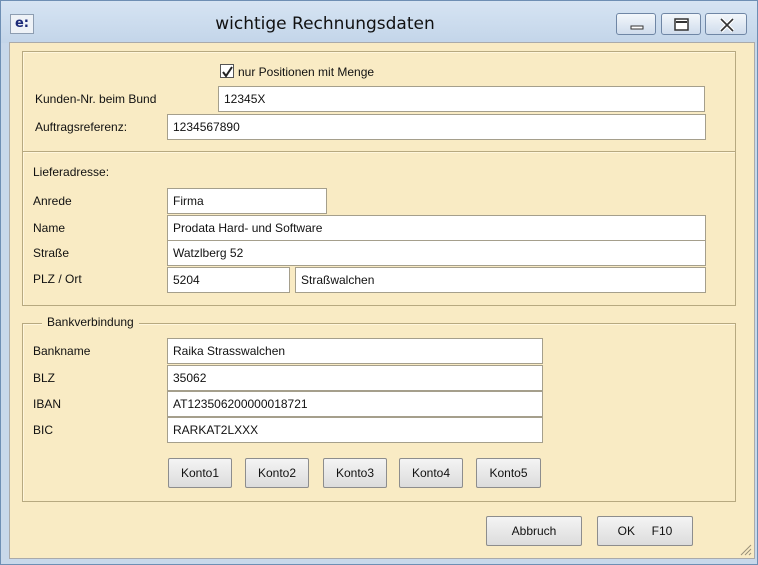  I want to click on title-bar: e: wichtige Rechnungsdaten, so click(379, 22).